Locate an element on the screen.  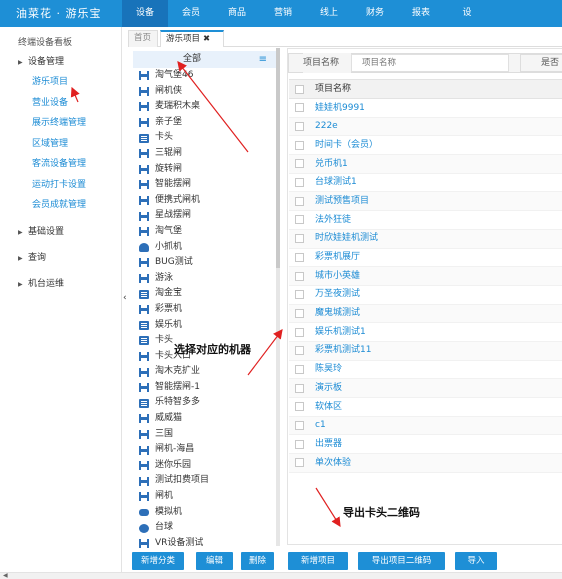
annotation-export-qr: 导出卡头二维码 is located at coordinates (381, 512).